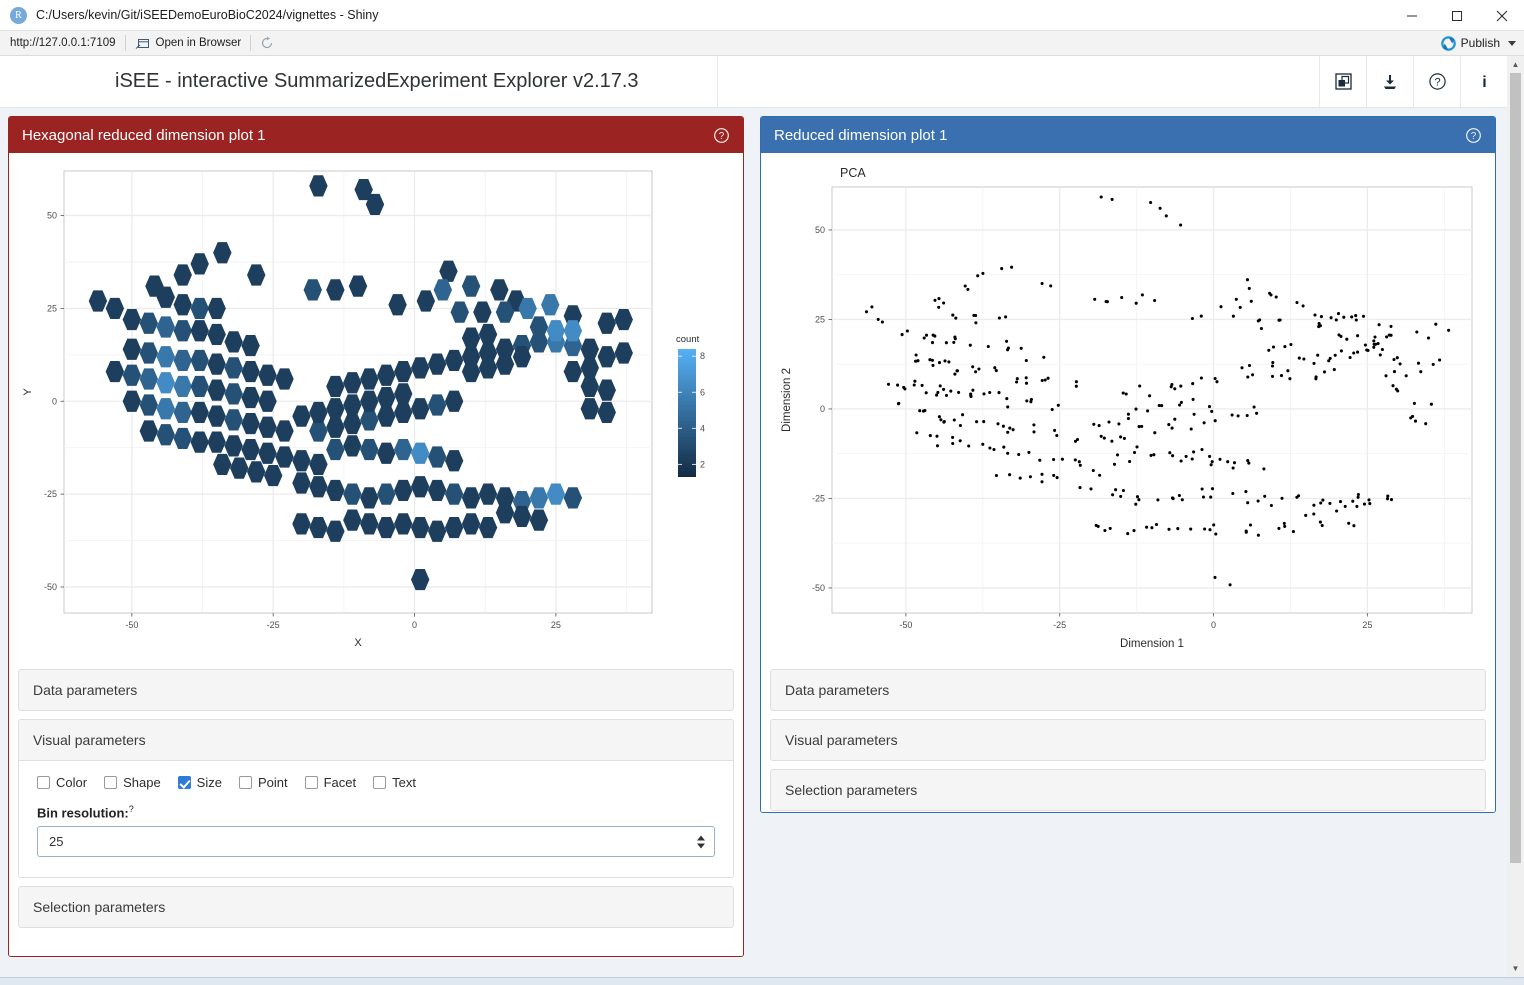 Image resolution: width=1524 pixels, height=985 pixels. Describe the element at coordinates (851, 790) in the screenshot. I see `right-selection-parameters-label: Selection parameters` at that location.